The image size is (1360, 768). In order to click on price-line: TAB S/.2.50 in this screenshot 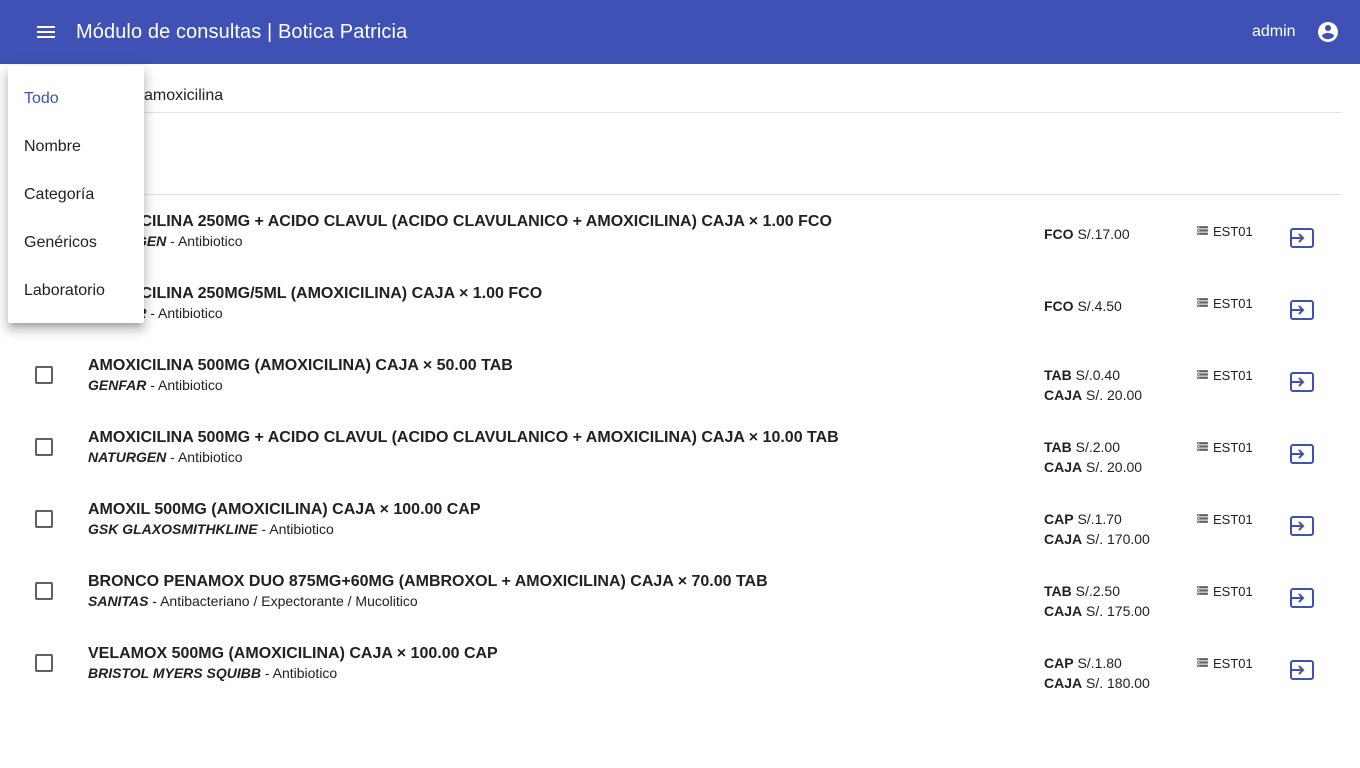, I will do `click(1097, 591)`.